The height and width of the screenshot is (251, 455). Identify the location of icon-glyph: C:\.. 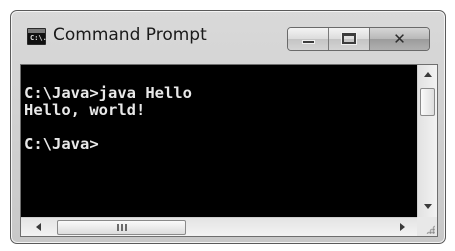
(38, 38).